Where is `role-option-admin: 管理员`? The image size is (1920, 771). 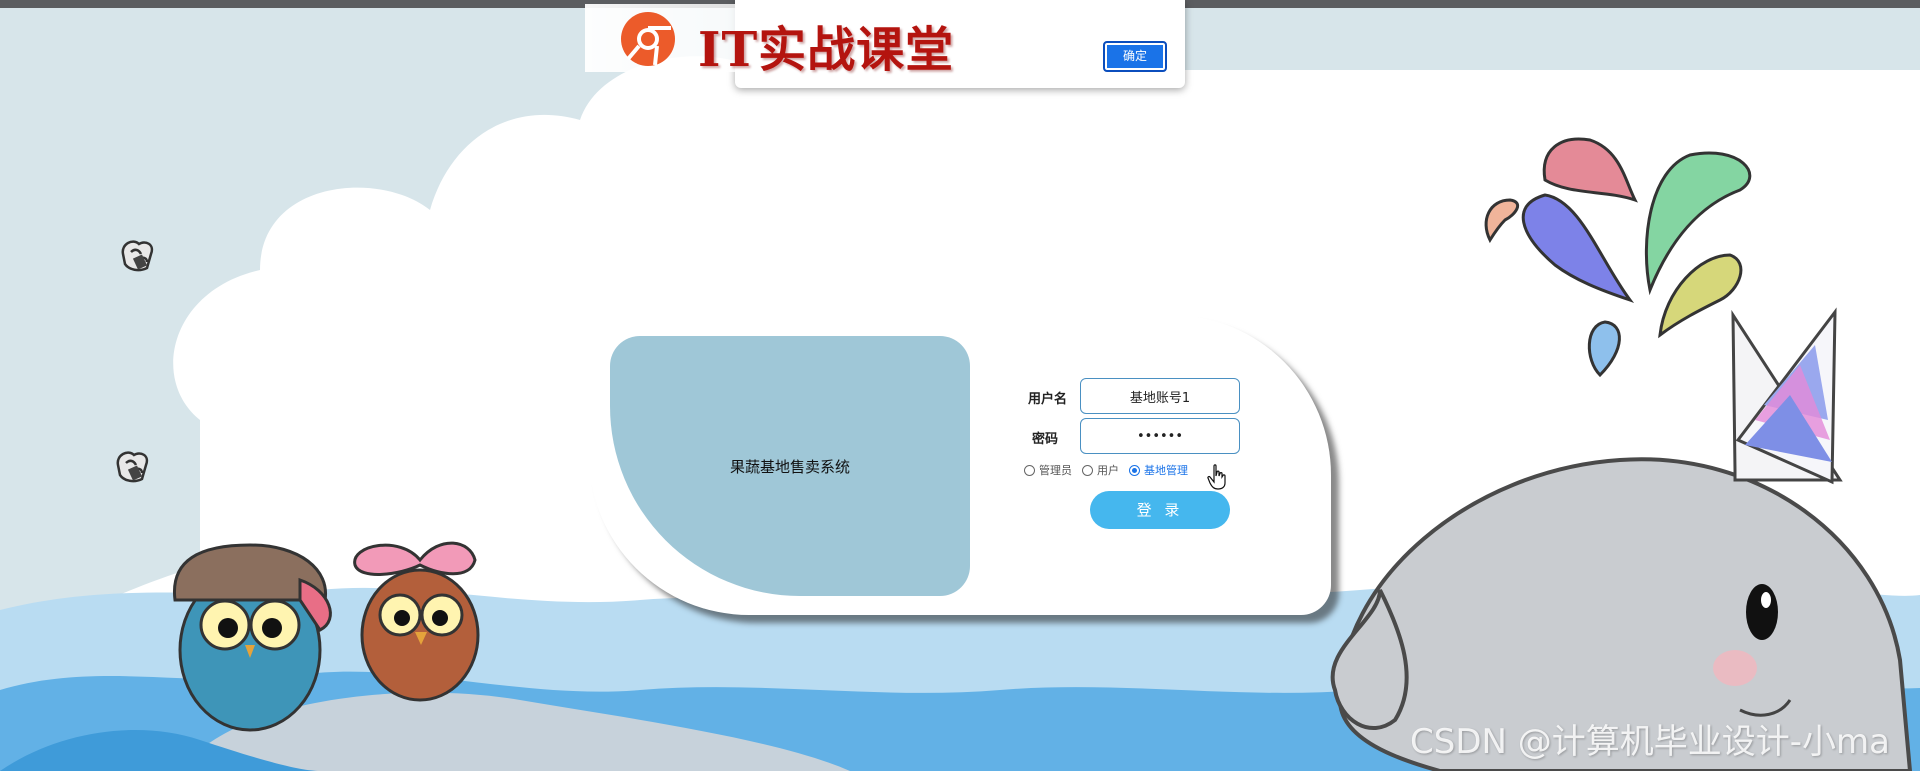
role-option-admin: 管理员 is located at coordinates (1048, 470).